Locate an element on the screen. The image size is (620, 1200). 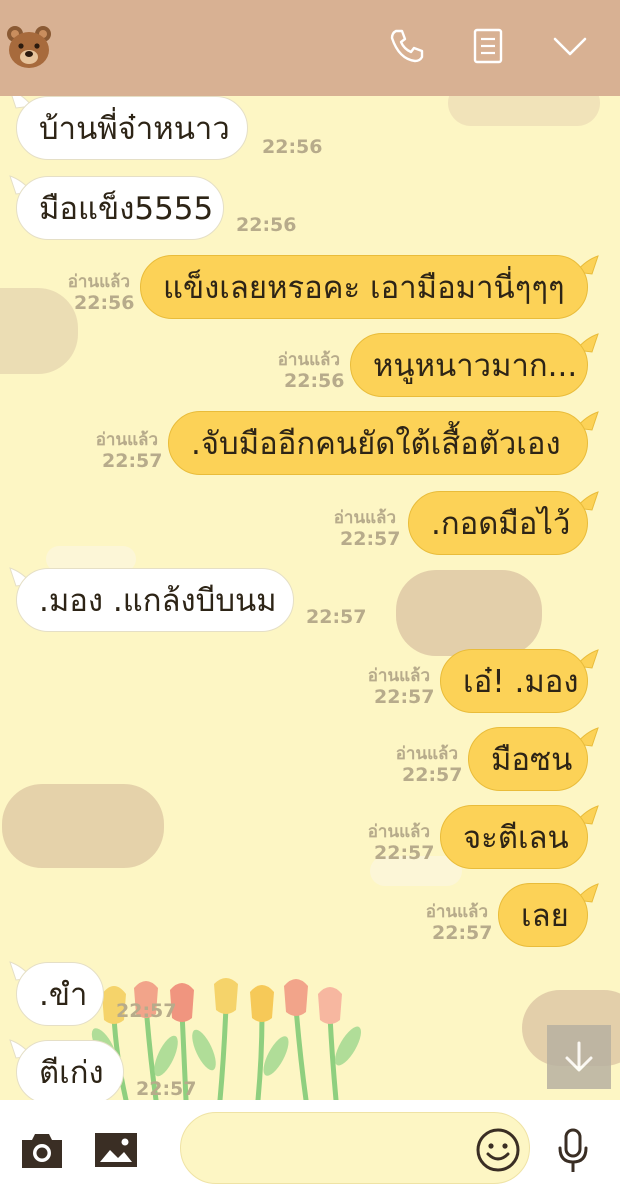
message-bubble: .กอดมือไว้ is located at coordinates (498, 523).